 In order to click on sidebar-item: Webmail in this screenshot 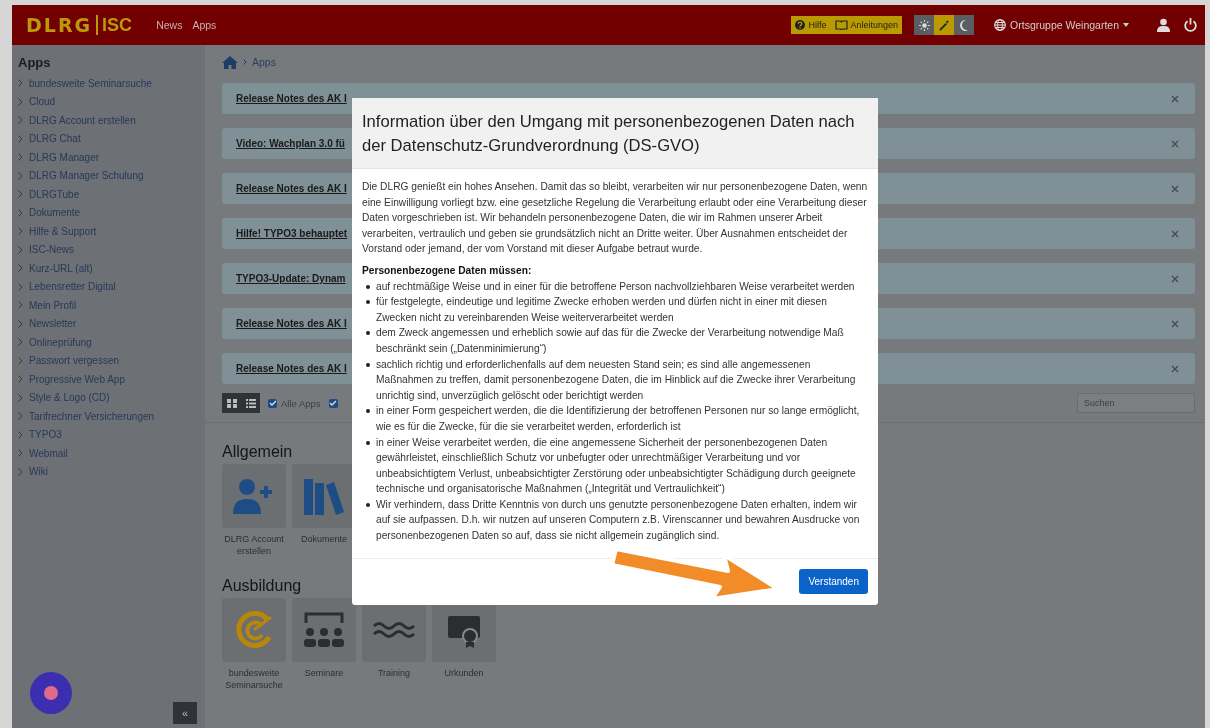, I will do `click(111, 453)`.